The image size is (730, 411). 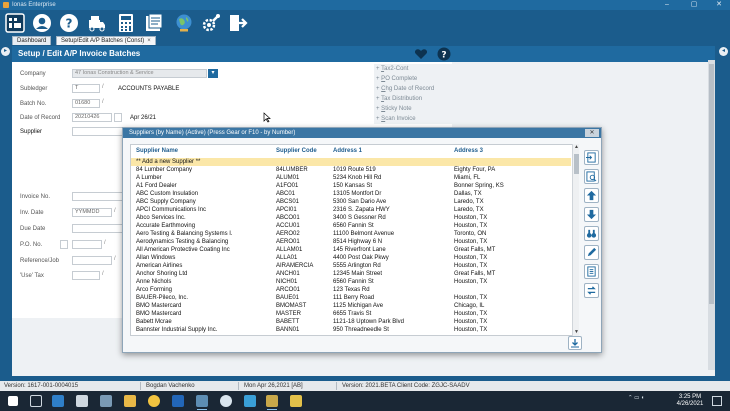 I want to click on link-tax-distribution: + Tax Distribution, so click(x=399, y=99).